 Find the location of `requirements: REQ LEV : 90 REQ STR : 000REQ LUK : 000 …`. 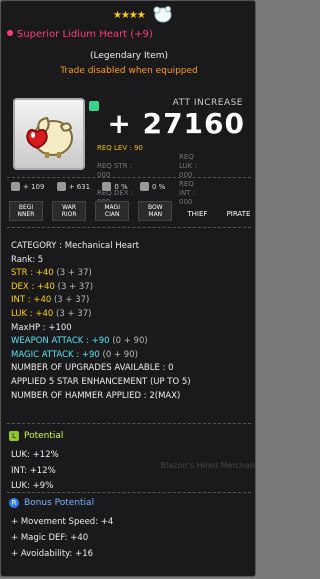

requirements: REQ LEV : 90 REQ STR : 000REQ LUK : 000 … is located at coordinates (152, 175).